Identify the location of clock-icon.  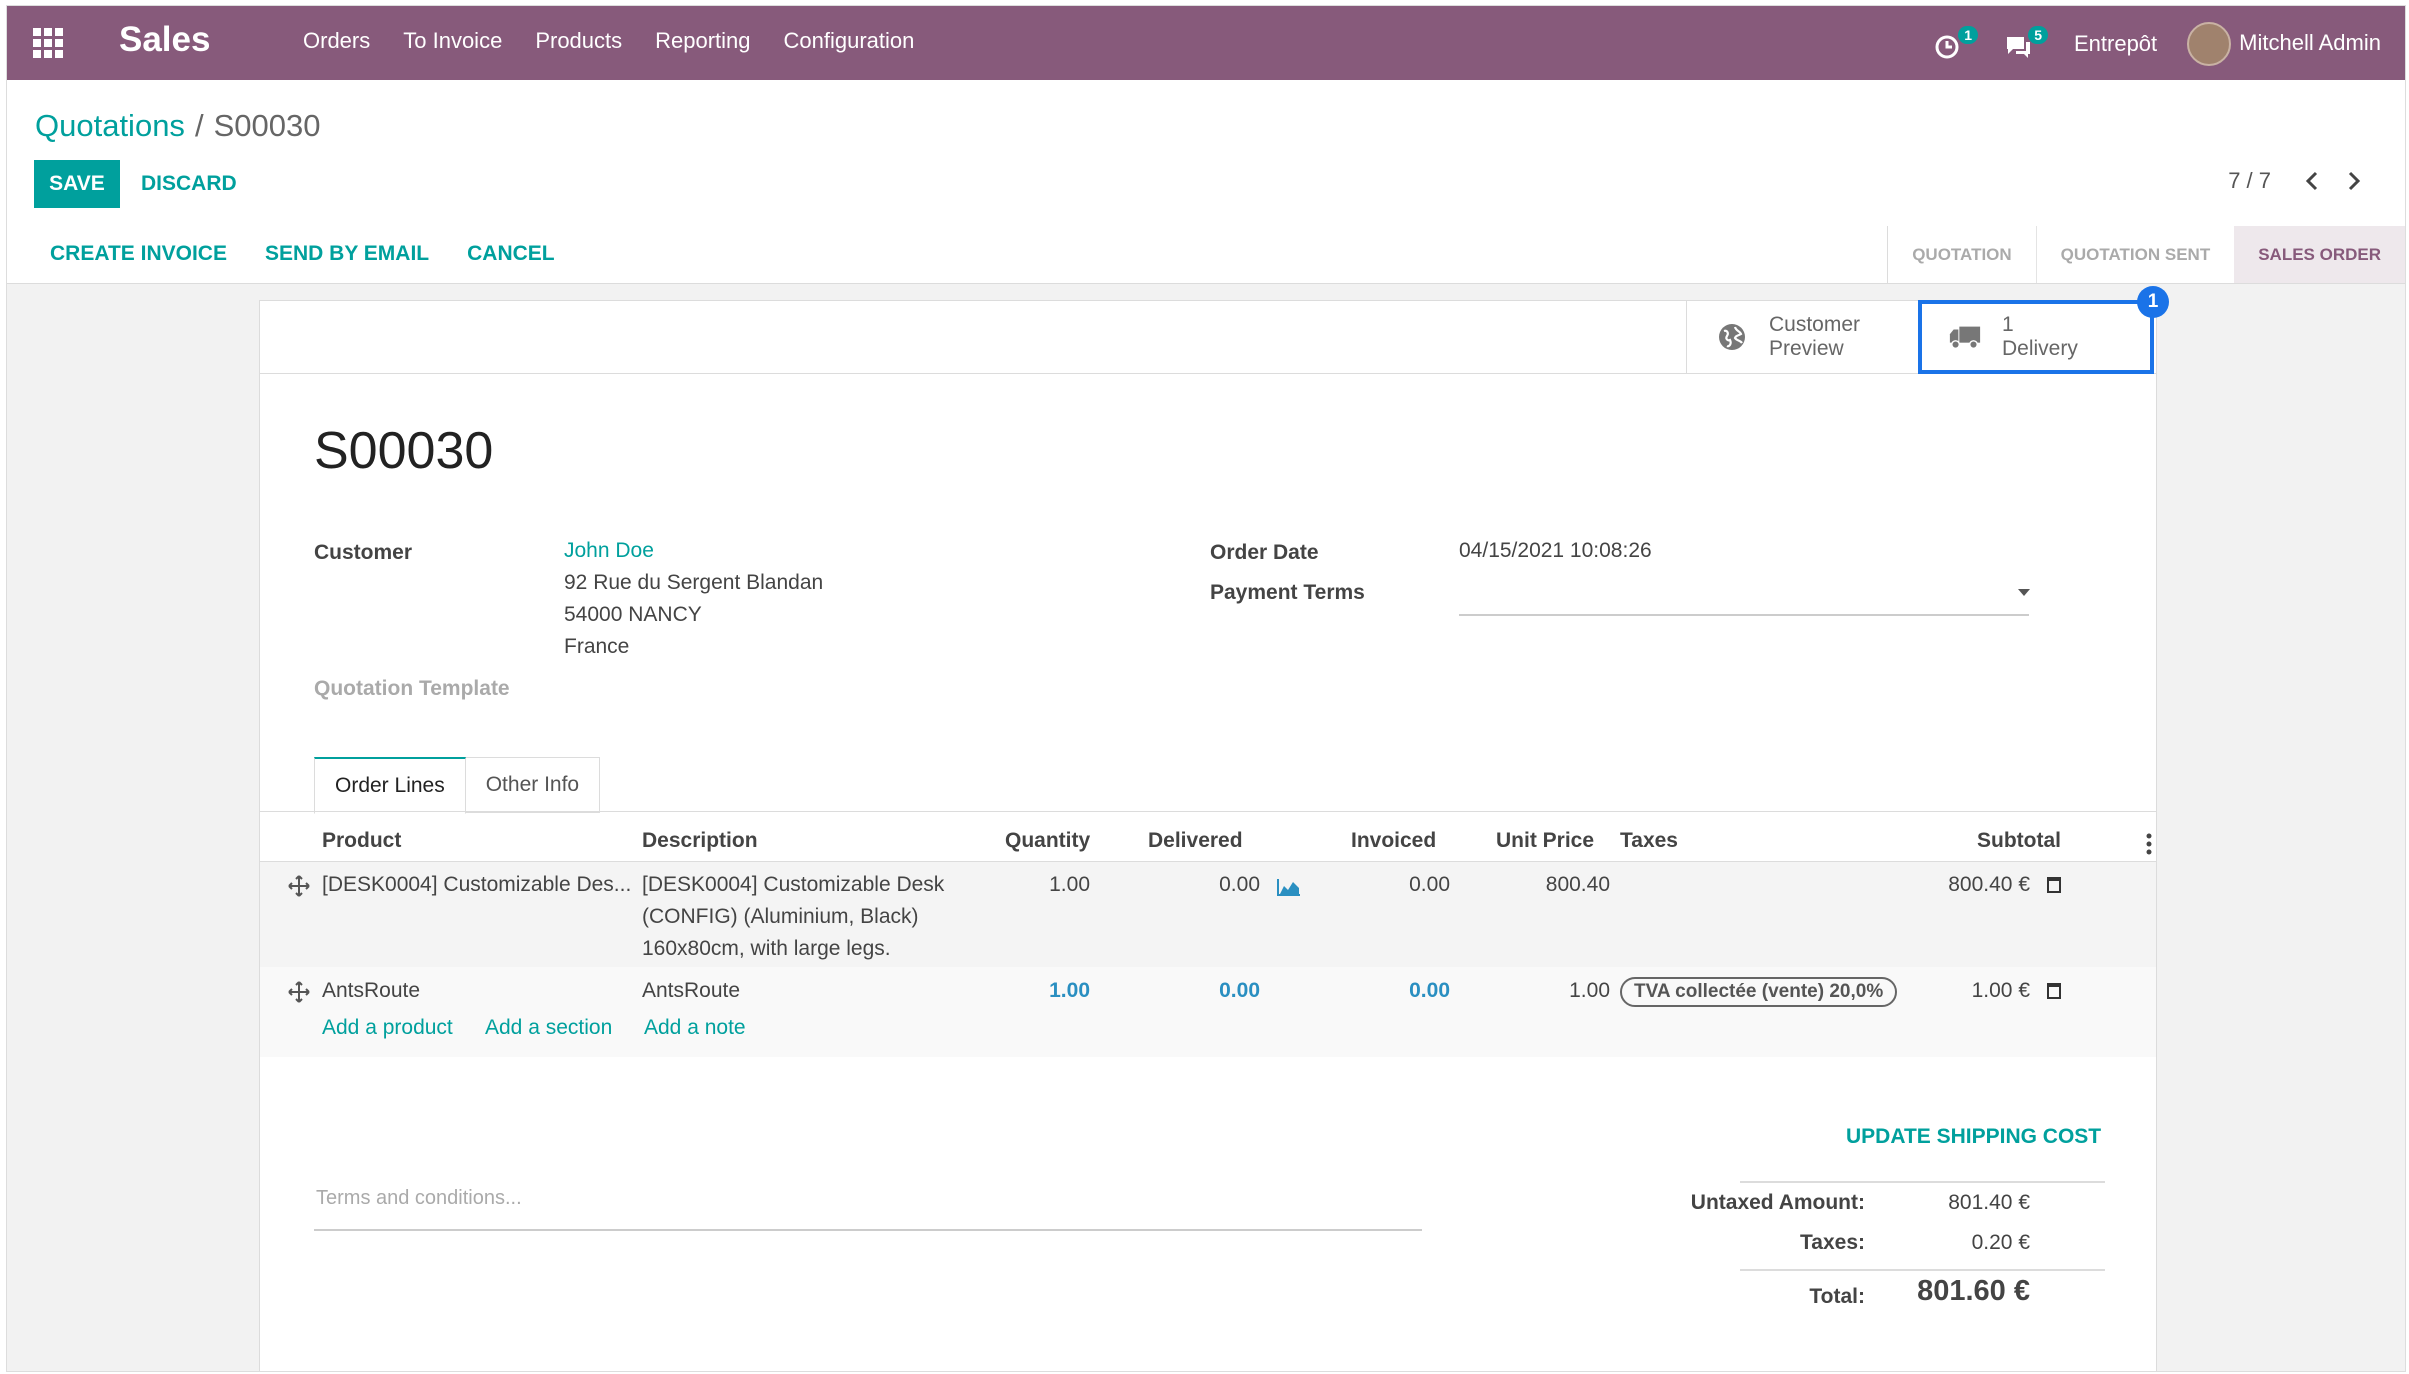
(1947, 47).